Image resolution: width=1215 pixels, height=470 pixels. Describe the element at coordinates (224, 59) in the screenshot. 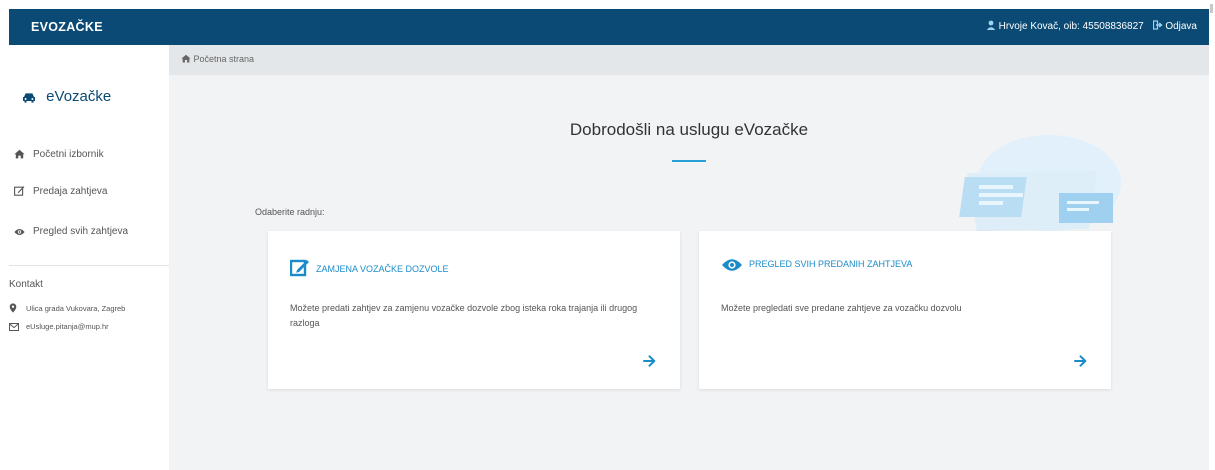

I see `breadcrumb-label: Početna strana` at that location.